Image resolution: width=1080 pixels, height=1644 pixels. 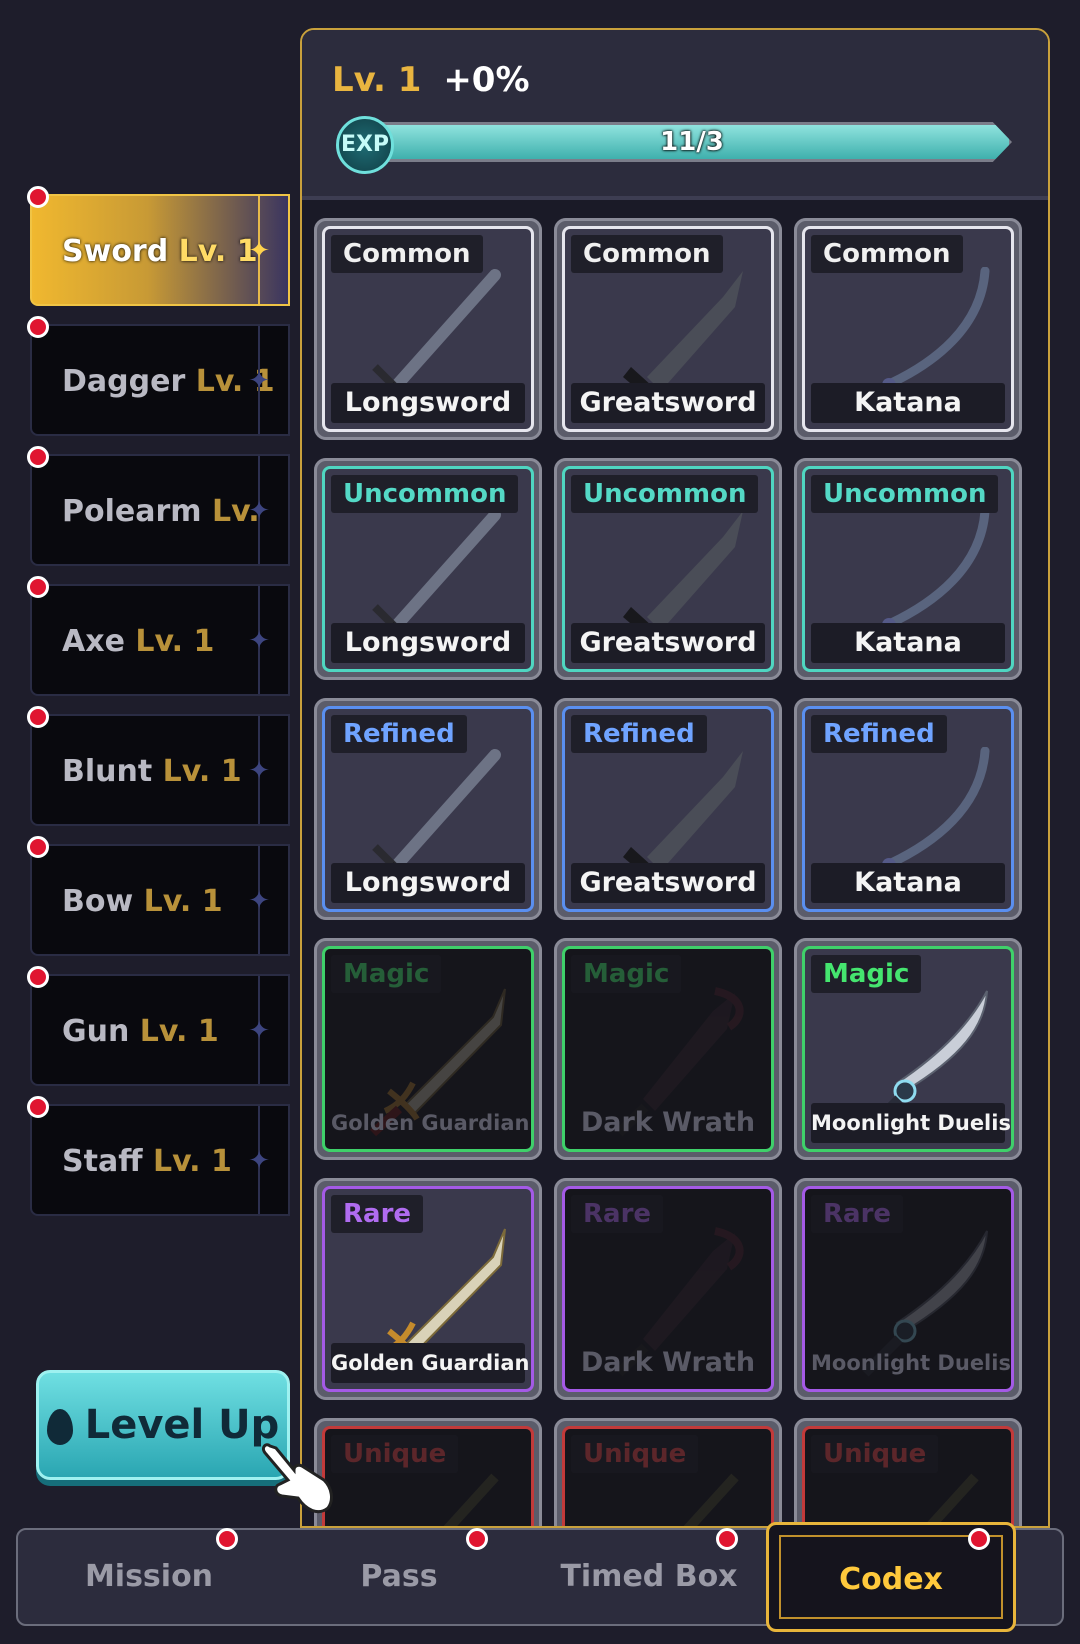 What do you see at coordinates (875, 1454) in the screenshot?
I see `rarity-label: Unique` at bounding box center [875, 1454].